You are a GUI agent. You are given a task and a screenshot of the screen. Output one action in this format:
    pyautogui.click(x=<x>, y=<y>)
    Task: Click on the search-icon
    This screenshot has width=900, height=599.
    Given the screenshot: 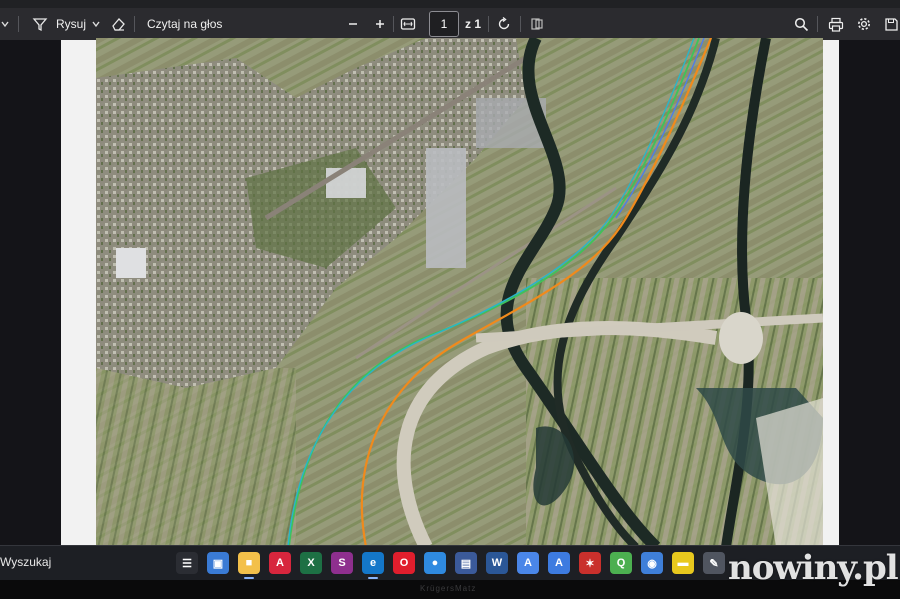 What is the action you would take?
    pyautogui.click(x=801, y=24)
    